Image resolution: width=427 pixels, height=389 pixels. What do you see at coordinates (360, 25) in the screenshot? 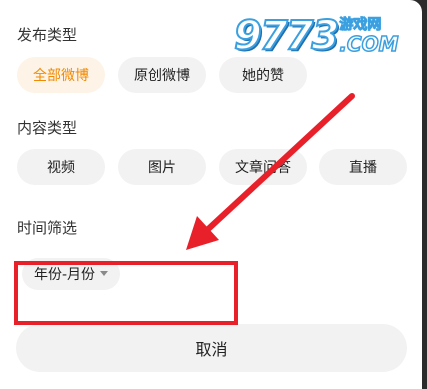
I see `watermark-cn-text: 游戏网` at bounding box center [360, 25].